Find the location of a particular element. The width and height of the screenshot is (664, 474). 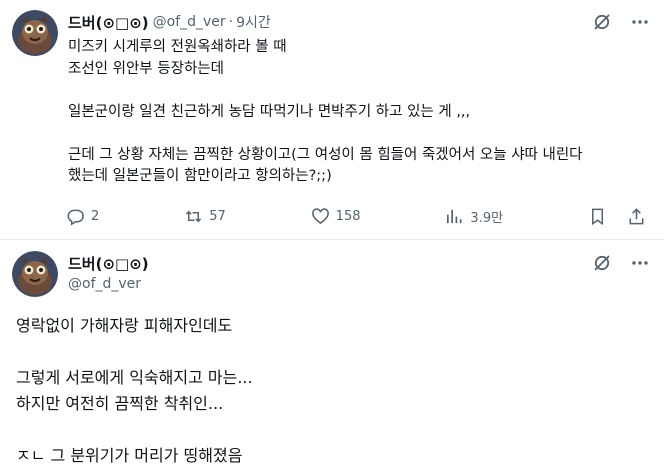

engagement-bar: 2 57 158 3.9만 is located at coordinates (356, 216).